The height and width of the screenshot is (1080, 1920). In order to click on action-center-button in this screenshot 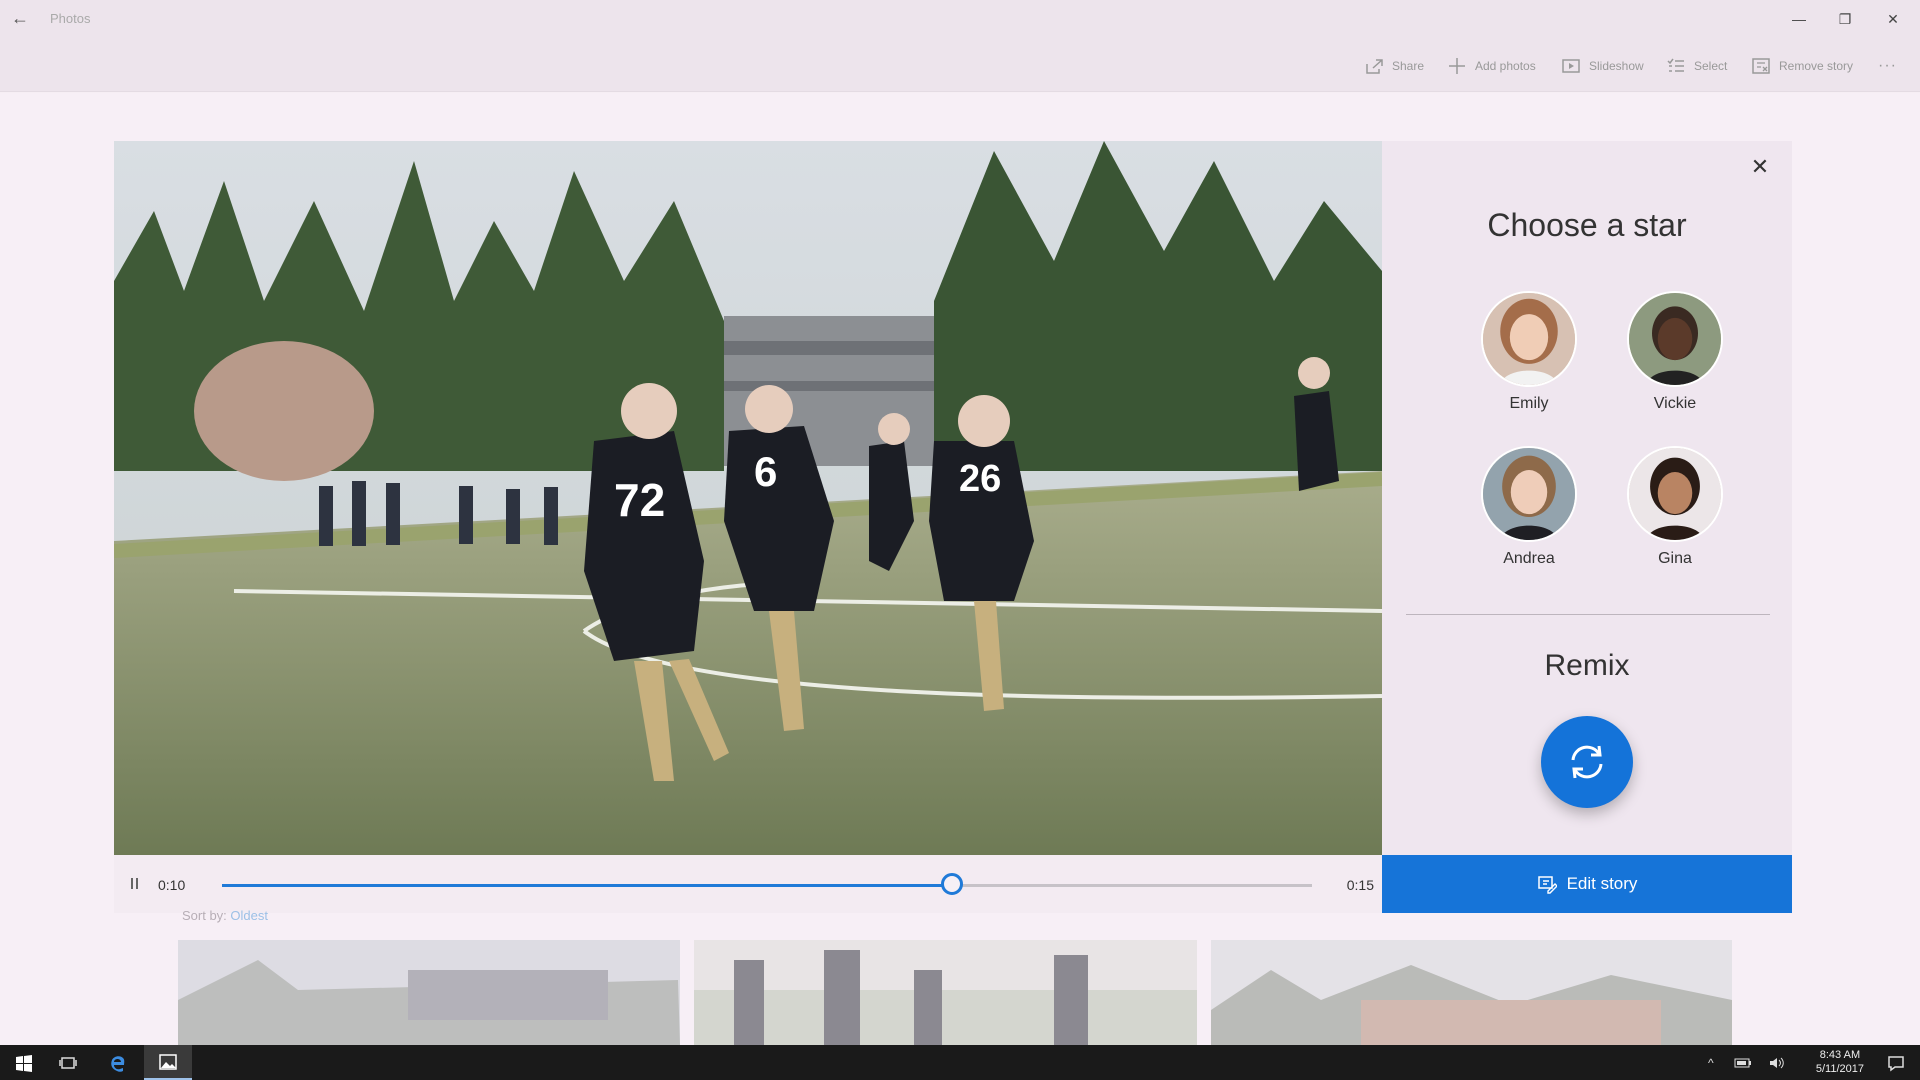, I will do `click(1896, 1062)`.